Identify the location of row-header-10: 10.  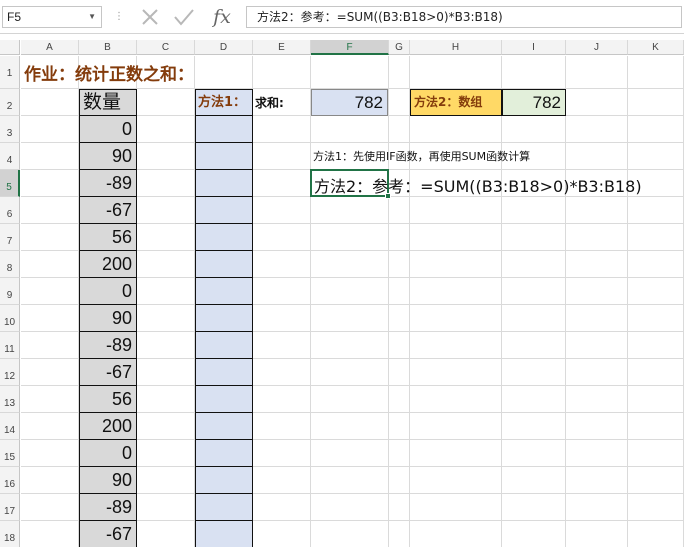
(10, 318).